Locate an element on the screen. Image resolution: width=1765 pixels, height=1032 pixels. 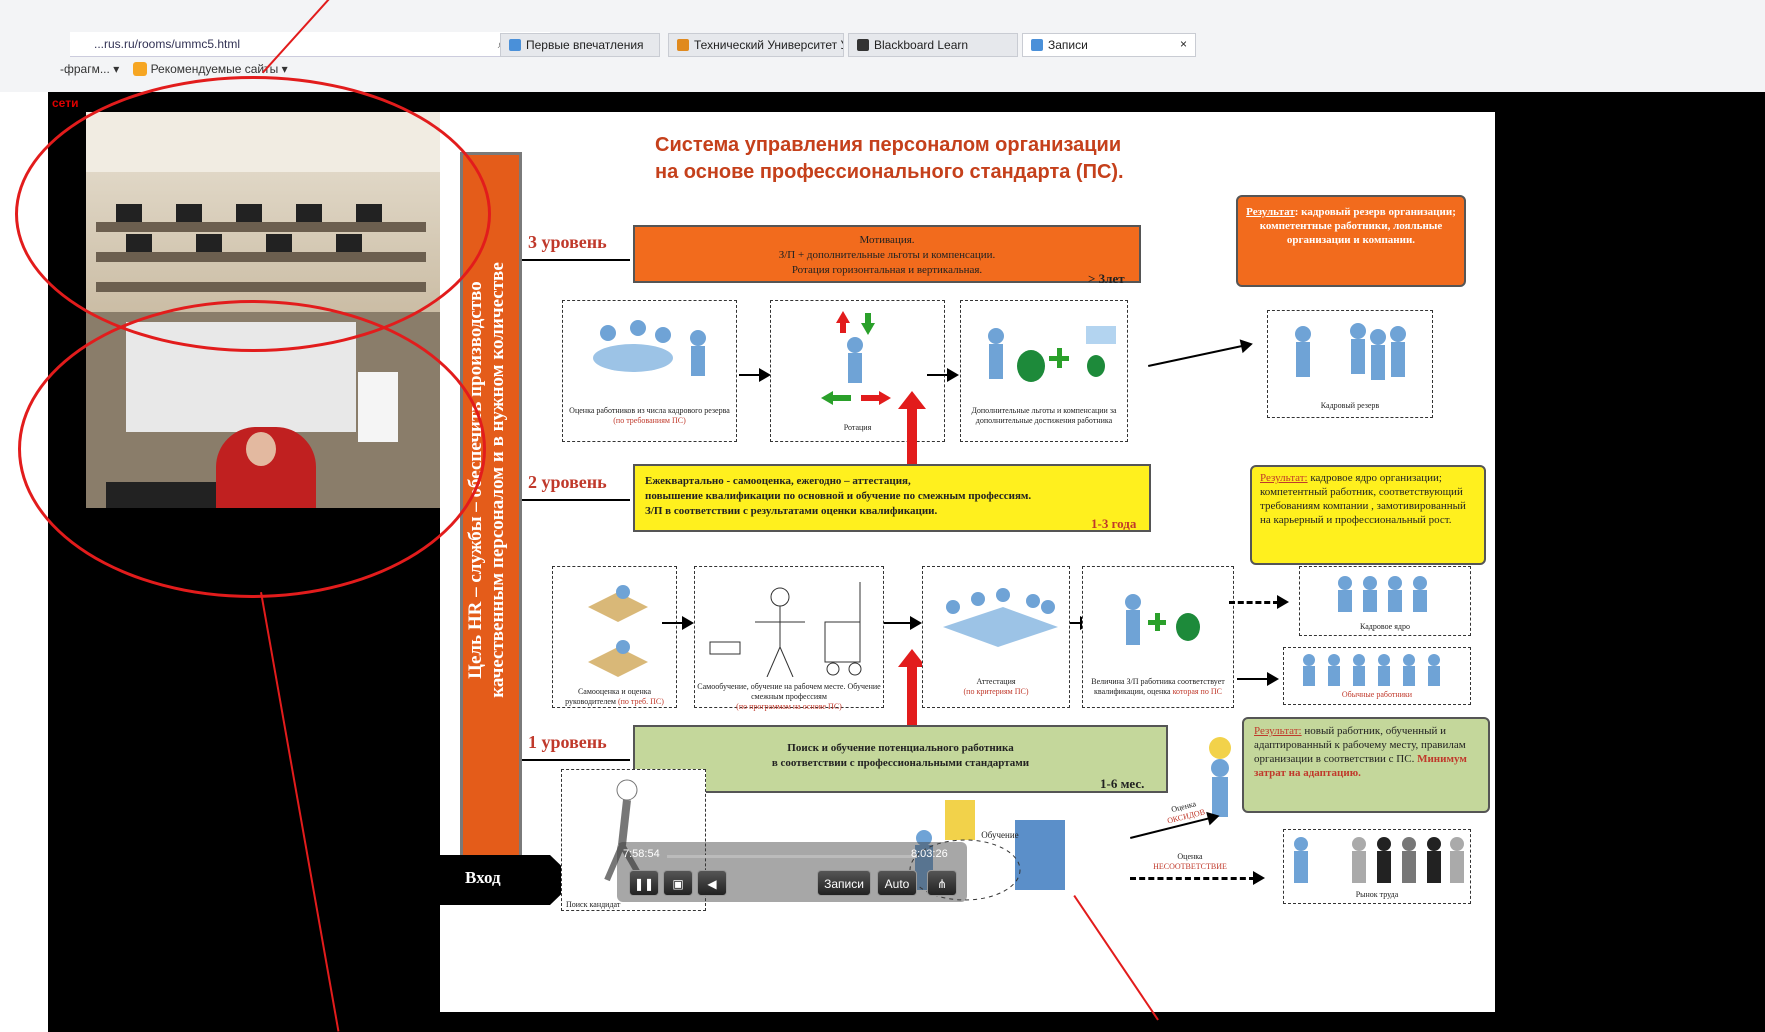
tab-label: Записи is located at coordinates (1068, 45).